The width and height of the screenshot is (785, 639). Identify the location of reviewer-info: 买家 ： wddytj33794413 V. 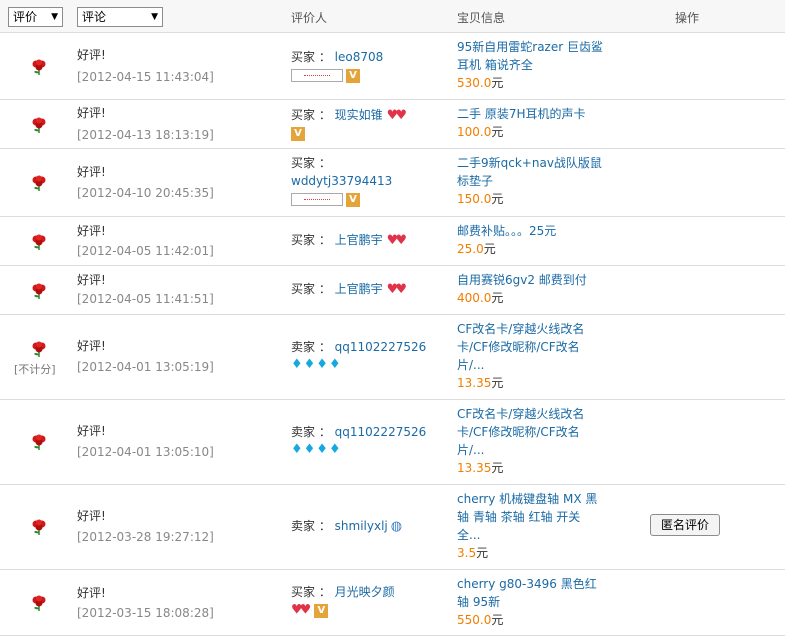
(366, 181).